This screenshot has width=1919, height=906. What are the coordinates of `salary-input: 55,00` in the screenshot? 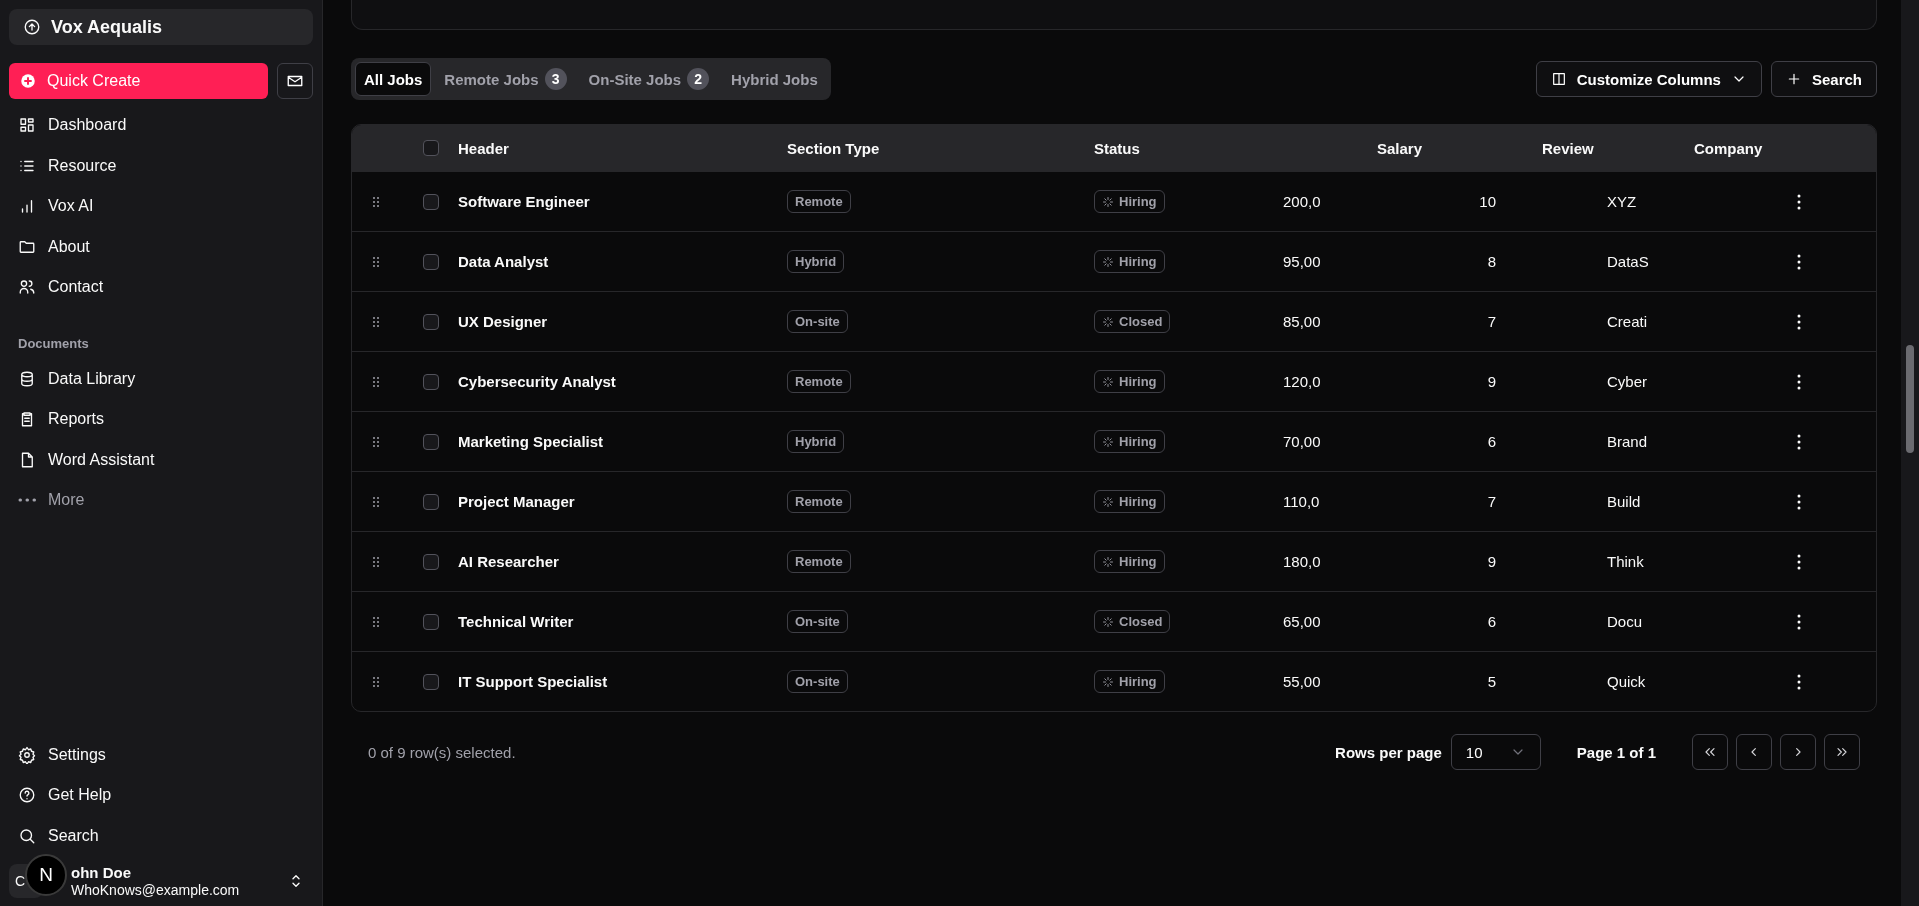 It's located at (1302, 681).